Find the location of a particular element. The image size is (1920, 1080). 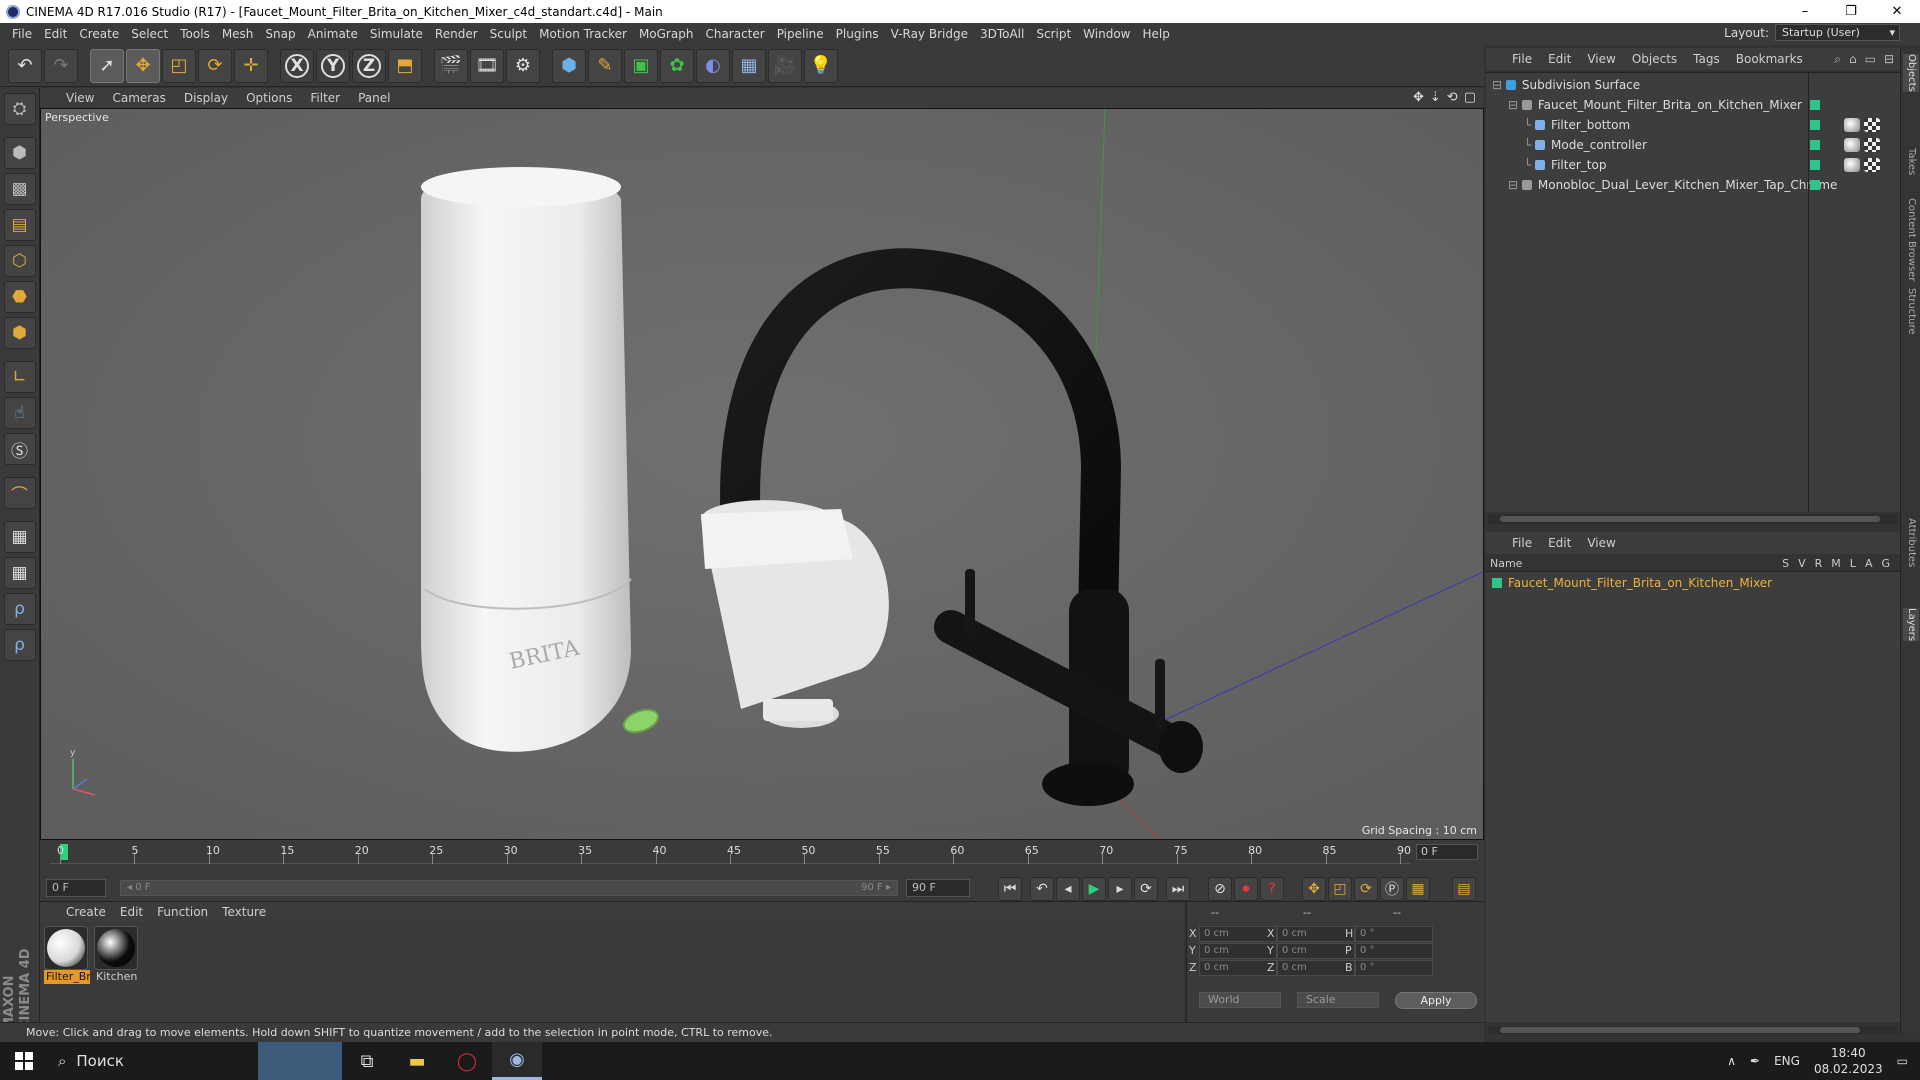

orbit-icon: ⟲ is located at coordinates (1452, 97).